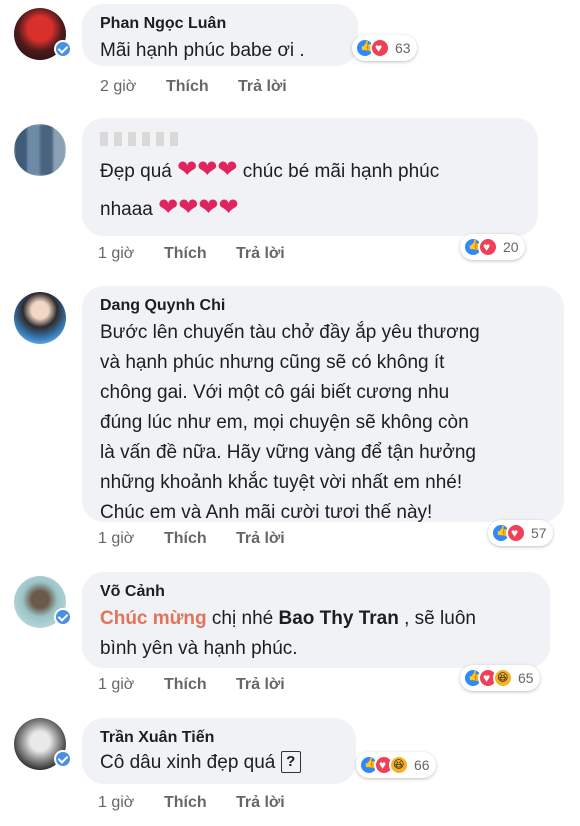  I want to click on reaction-count: 65, so click(526, 678).